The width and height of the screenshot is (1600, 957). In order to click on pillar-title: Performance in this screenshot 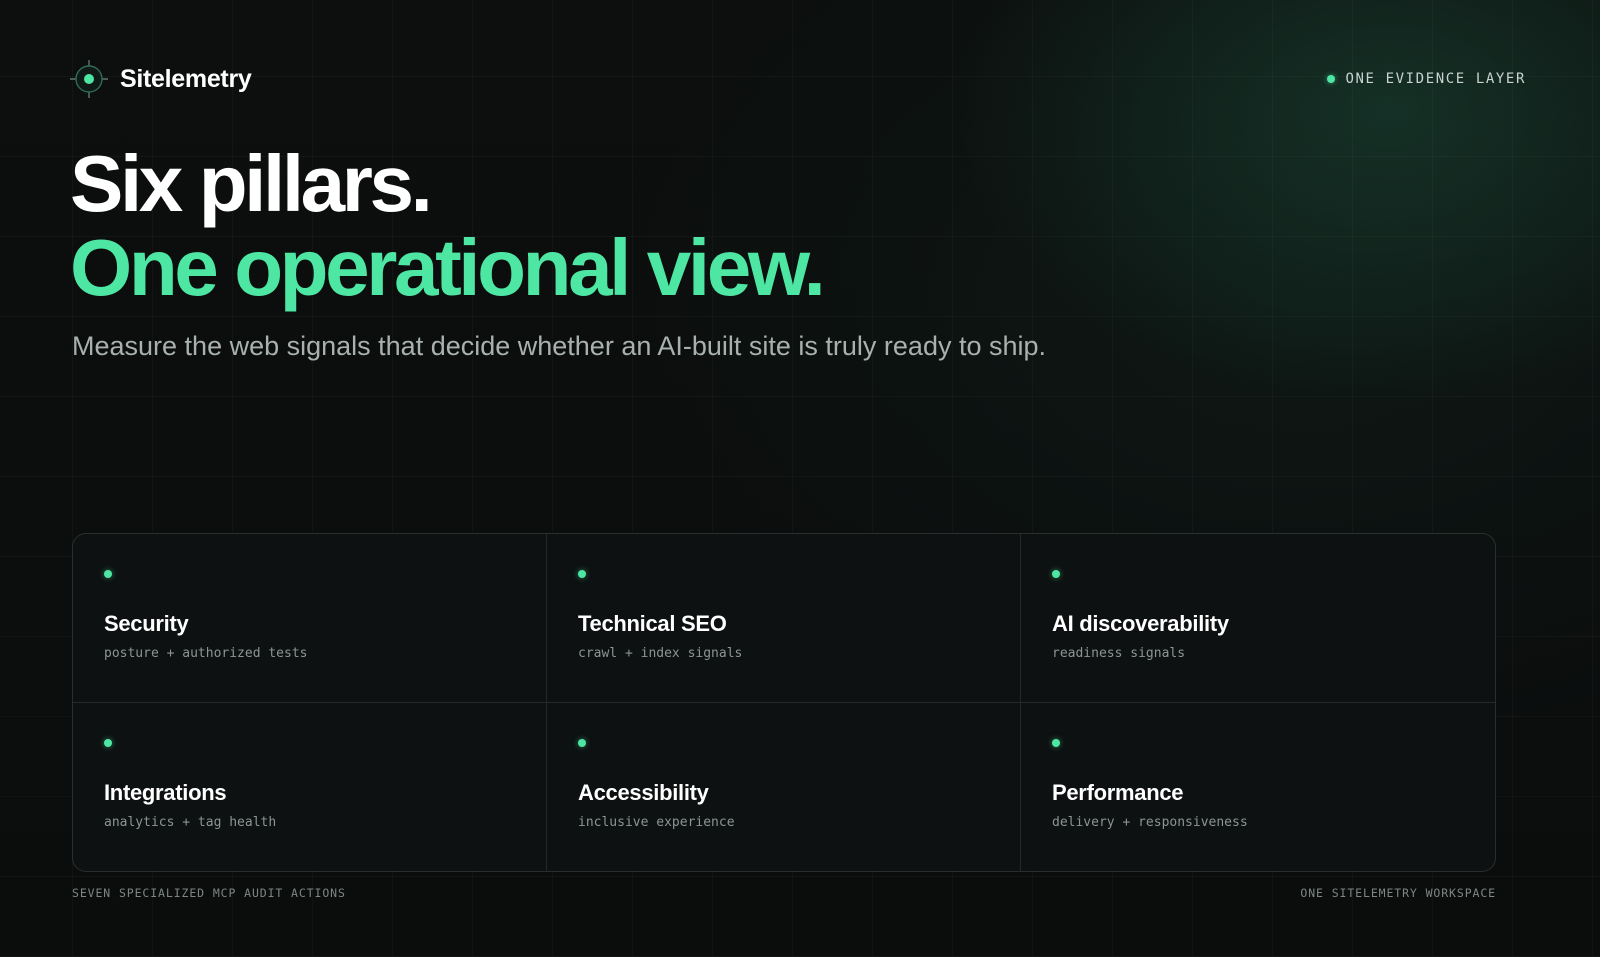, I will do `click(1118, 792)`.